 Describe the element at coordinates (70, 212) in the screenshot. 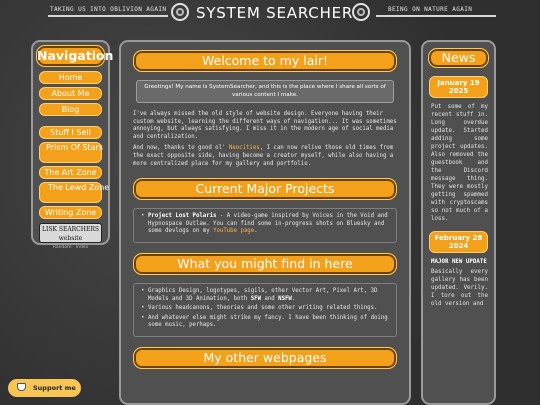

I see `nav-item-writing-zone: Writing Zone` at that location.